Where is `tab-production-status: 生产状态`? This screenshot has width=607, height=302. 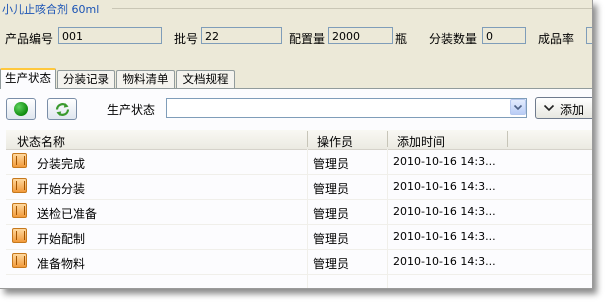
tab-production-status: 生产状态 is located at coordinates (28, 79).